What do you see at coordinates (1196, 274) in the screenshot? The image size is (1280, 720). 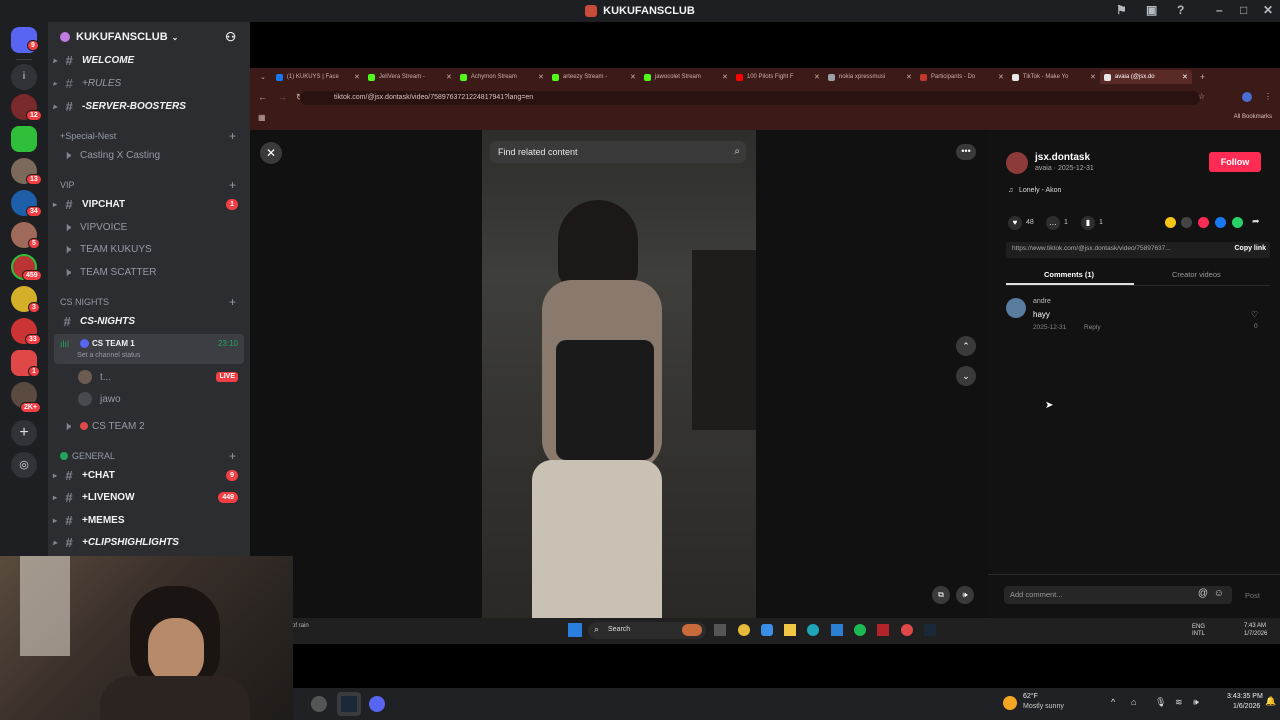 I see `tab-creator-videos: Creator videos` at bounding box center [1196, 274].